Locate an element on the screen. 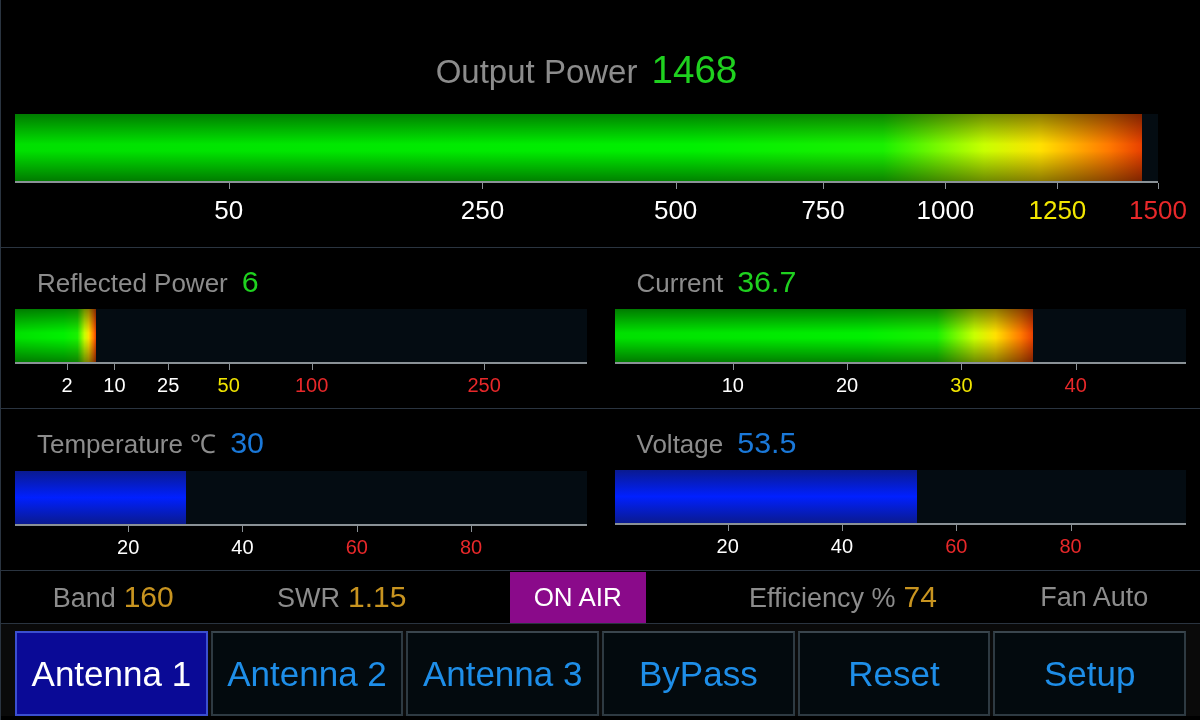 The image size is (1200, 720). scale-label: 25 is located at coordinates (168, 385).